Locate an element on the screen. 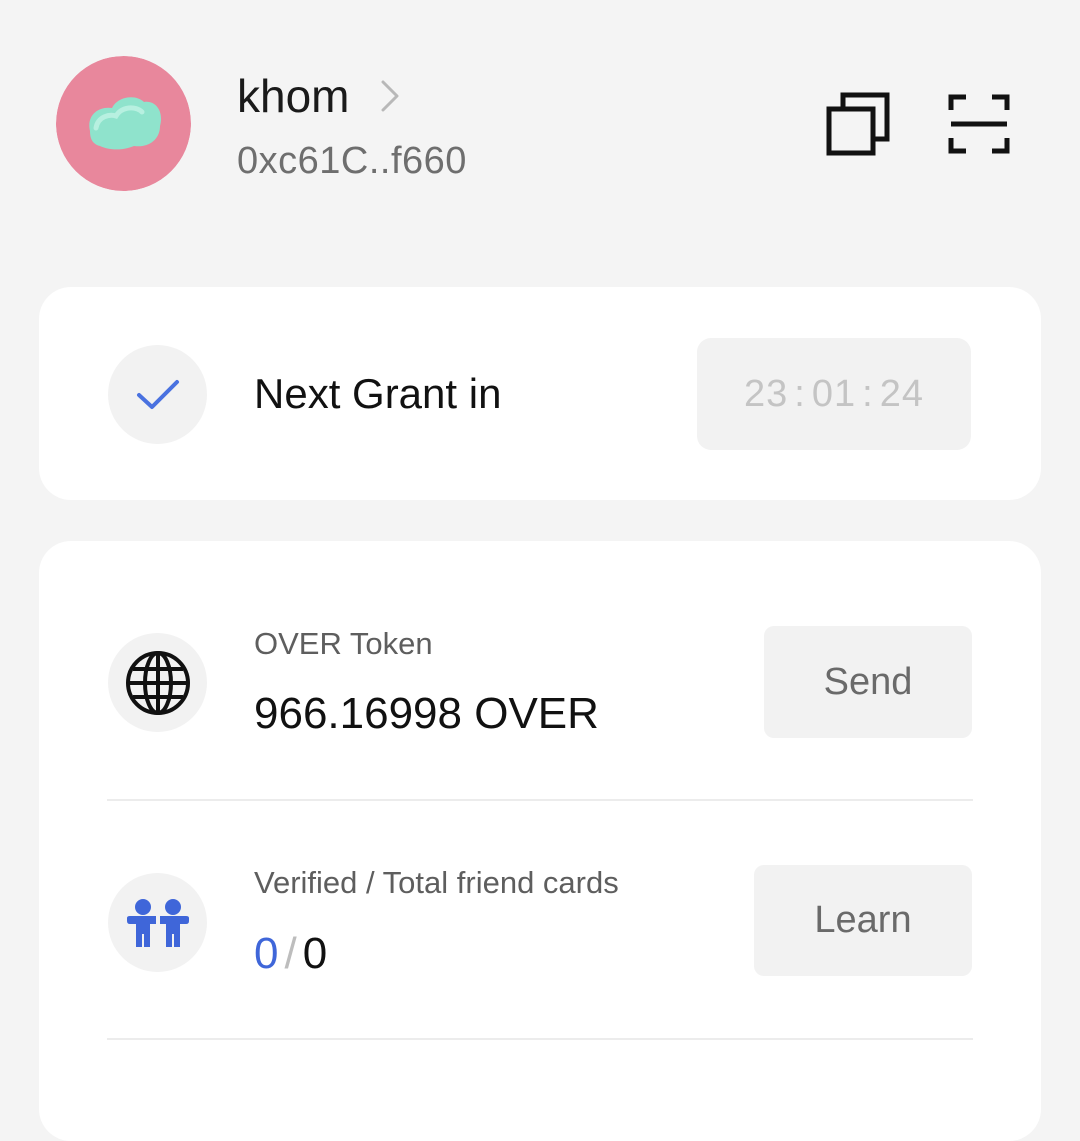  total-count: 0 is located at coordinates (315, 953).